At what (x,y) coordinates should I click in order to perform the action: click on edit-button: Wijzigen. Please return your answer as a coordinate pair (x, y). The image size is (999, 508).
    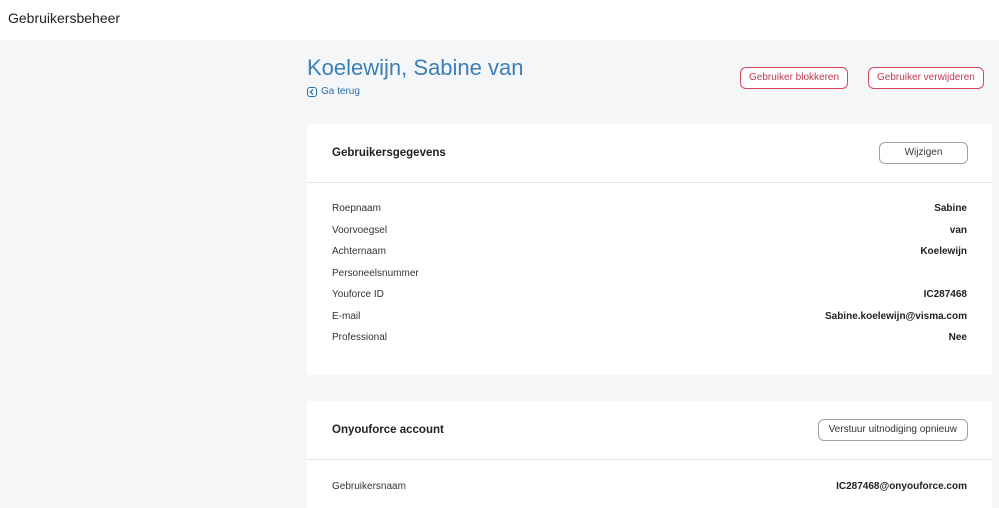
    Looking at the image, I should click on (923, 153).